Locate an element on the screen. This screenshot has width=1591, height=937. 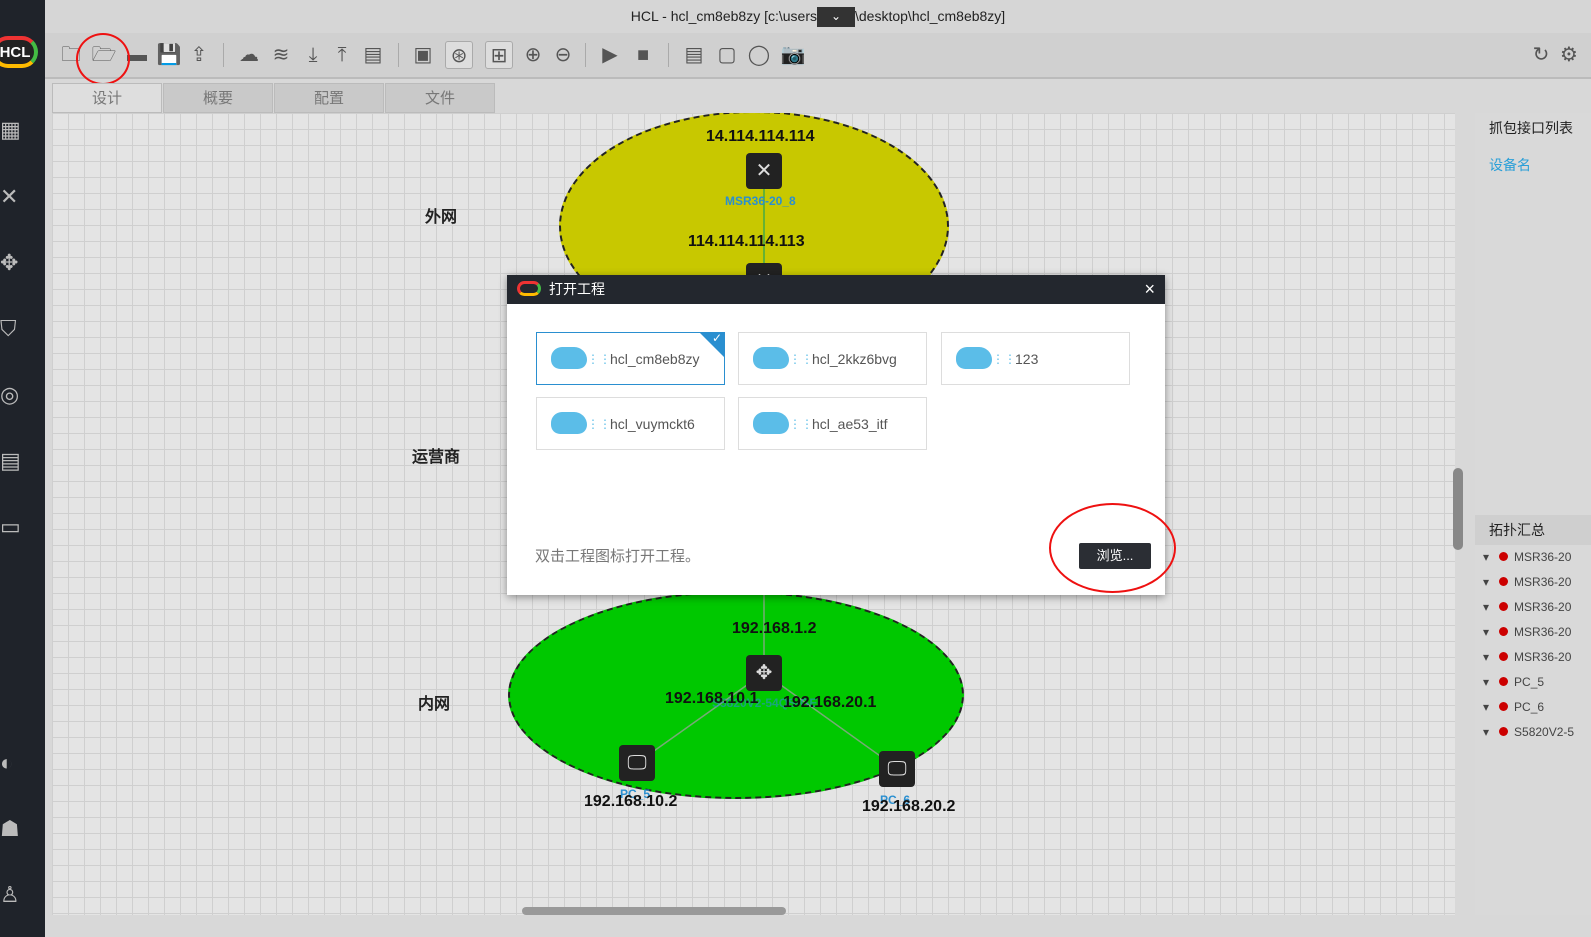
host-icon: ▣ is located at coordinates (423, 55).